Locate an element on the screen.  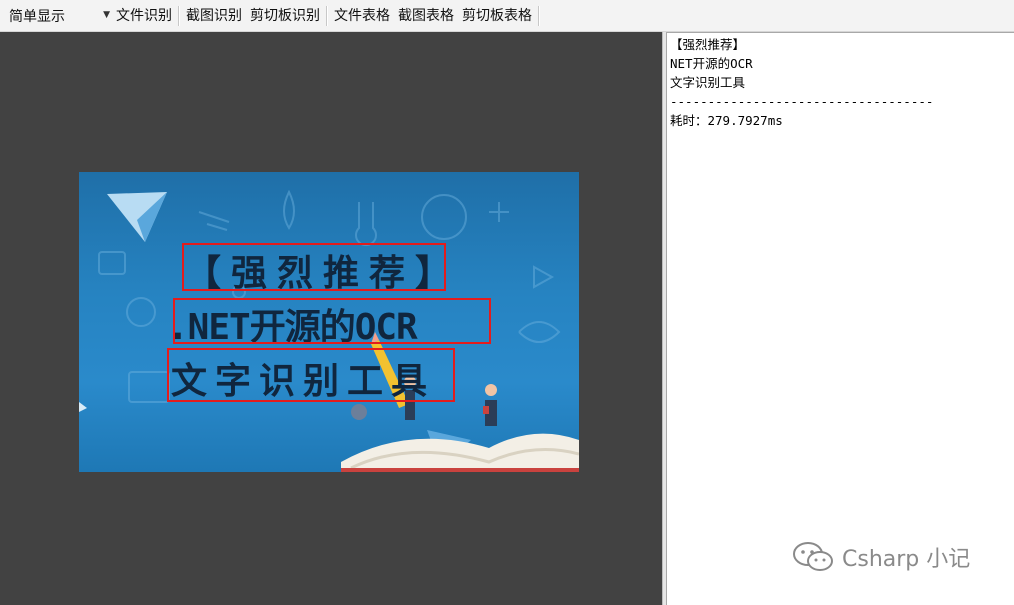
chevron-down-icon: ▼ is located at coordinates (106, 14).